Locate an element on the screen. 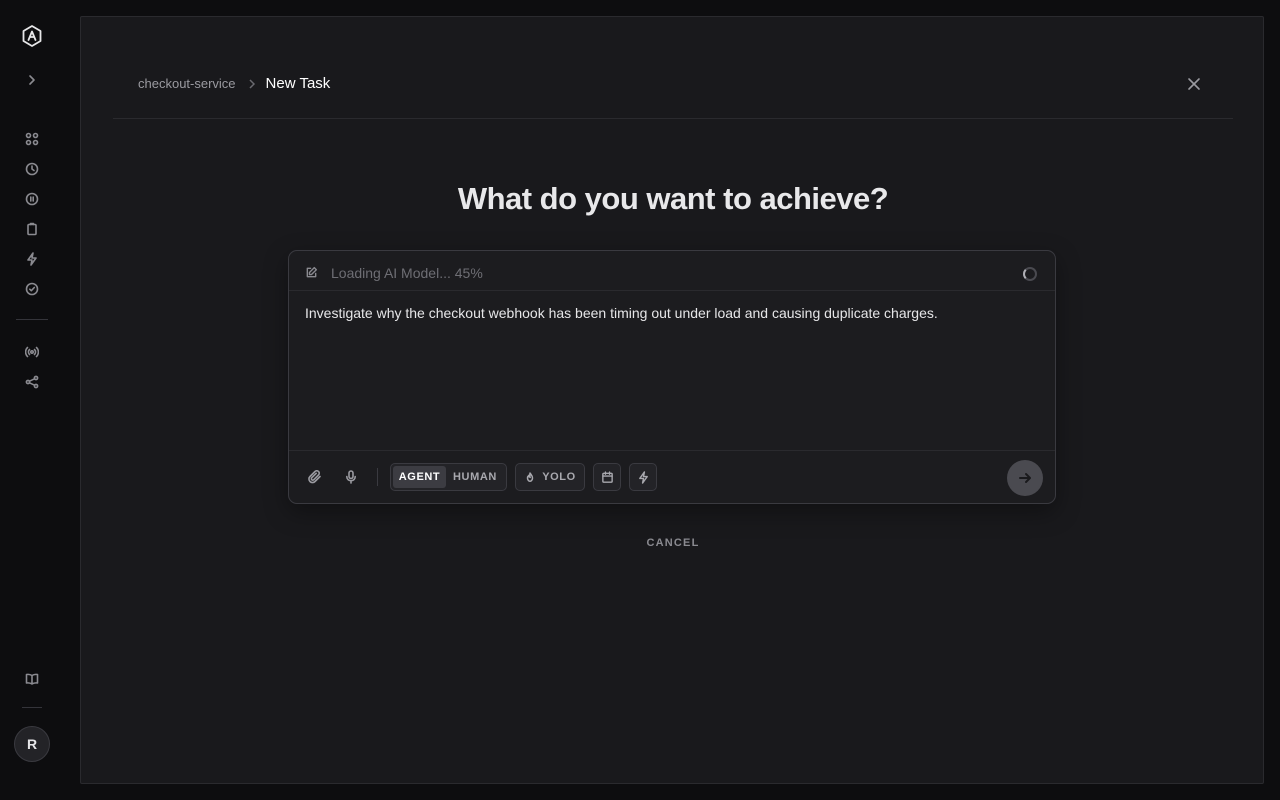 This screenshot has width=1280, height=800. docs-icon is located at coordinates (32, 679).